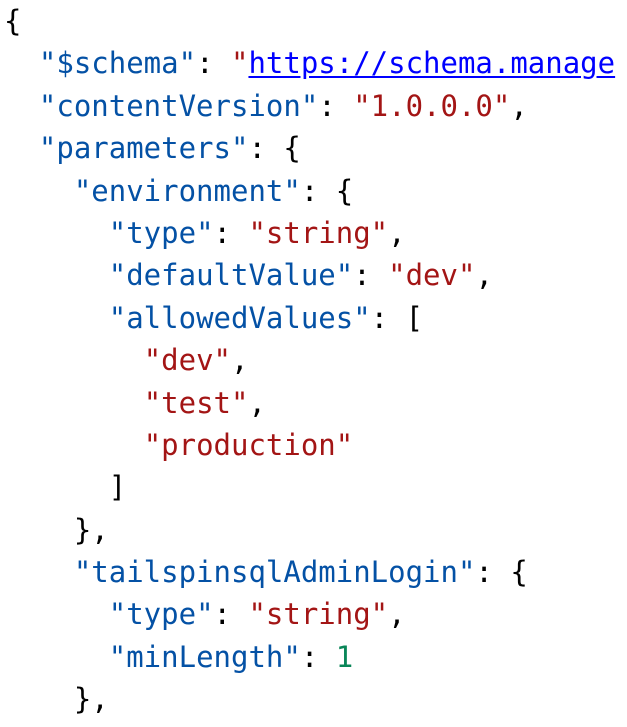 This screenshot has height=727, width=627. Describe the element at coordinates (274, 572) in the screenshot. I see `json-key: "tailspinsqlAdminLogin"` at that location.